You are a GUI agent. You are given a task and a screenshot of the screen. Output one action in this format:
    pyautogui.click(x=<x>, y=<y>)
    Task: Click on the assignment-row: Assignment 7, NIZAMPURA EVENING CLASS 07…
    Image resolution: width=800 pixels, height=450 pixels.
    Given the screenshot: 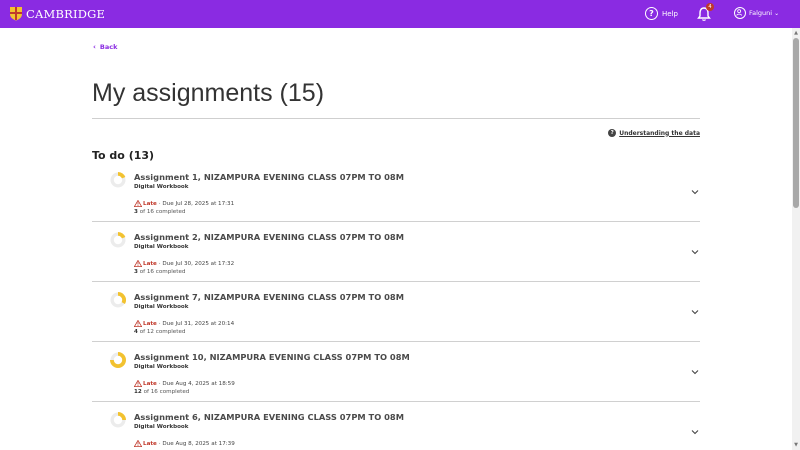 What is the action you would take?
    pyautogui.click(x=396, y=312)
    